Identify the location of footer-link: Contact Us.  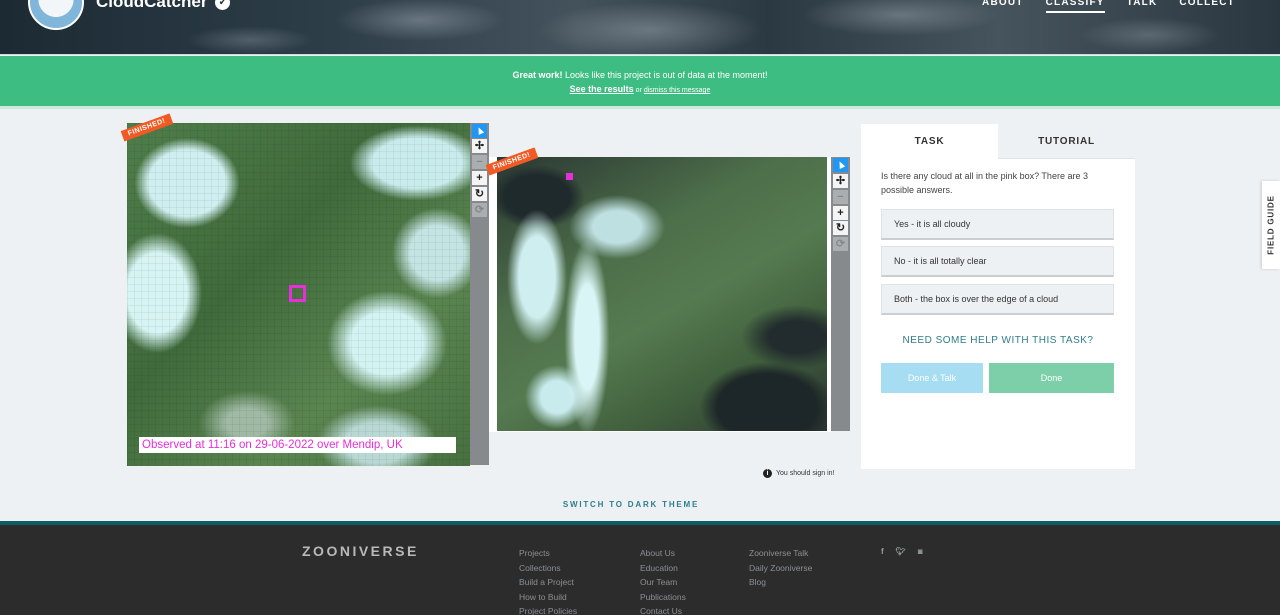
(663, 609).